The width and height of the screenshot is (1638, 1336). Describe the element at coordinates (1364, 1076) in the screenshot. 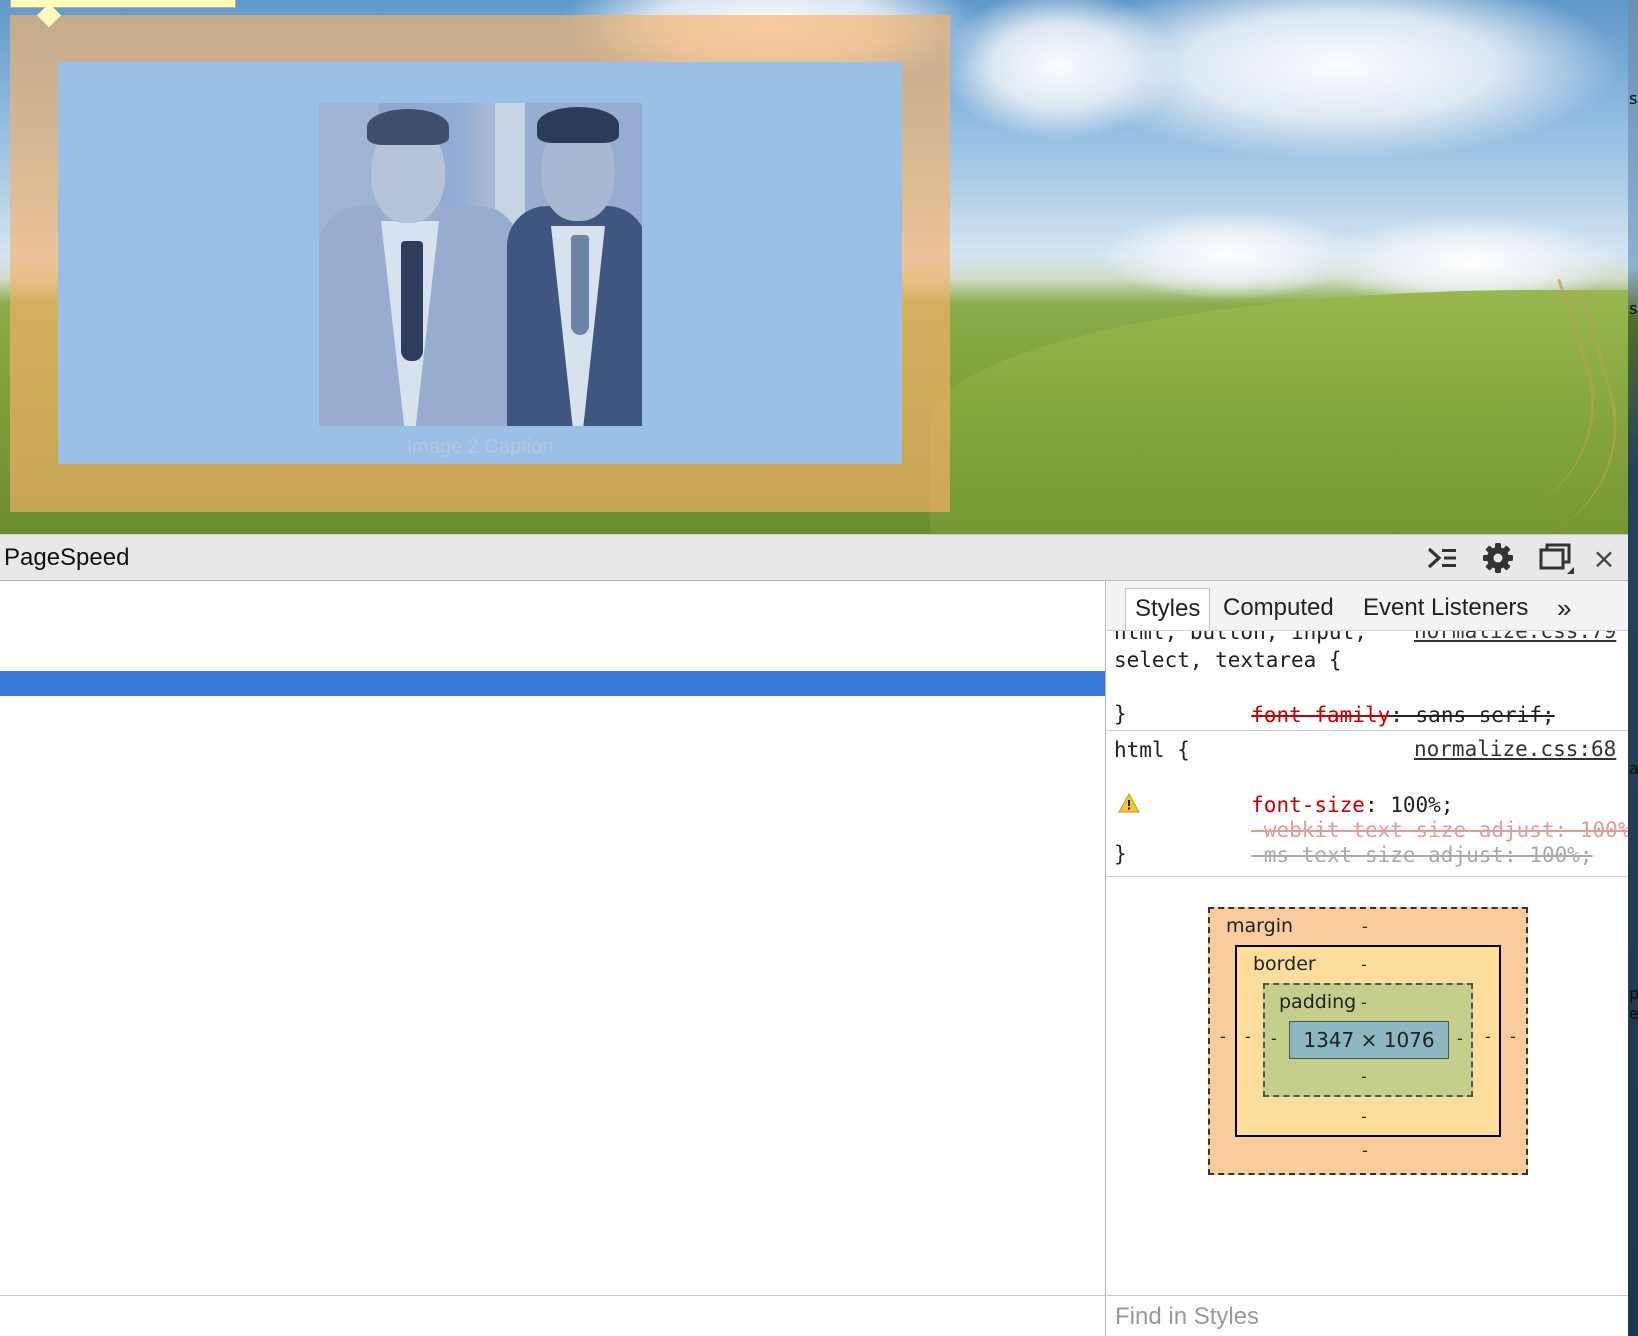

I see `padding-bottom-value: -` at that location.